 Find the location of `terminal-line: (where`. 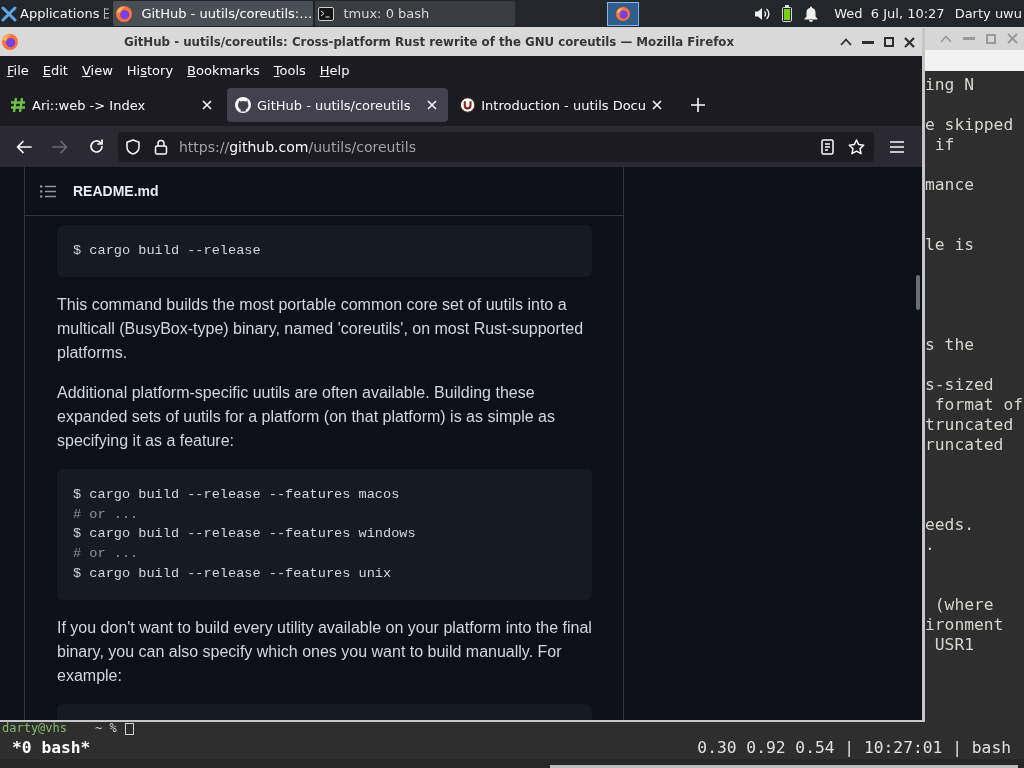

terminal-line: (where is located at coordinates (964, 605).